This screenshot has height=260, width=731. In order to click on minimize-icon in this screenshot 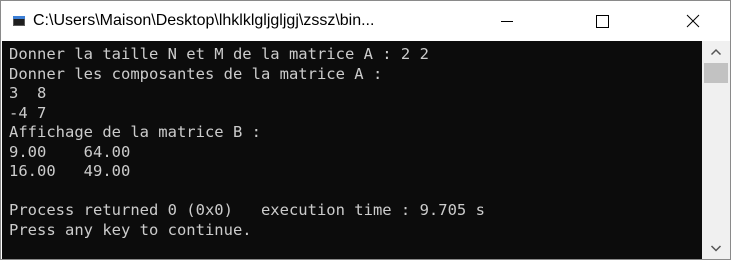, I will do `click(507, 21)`.